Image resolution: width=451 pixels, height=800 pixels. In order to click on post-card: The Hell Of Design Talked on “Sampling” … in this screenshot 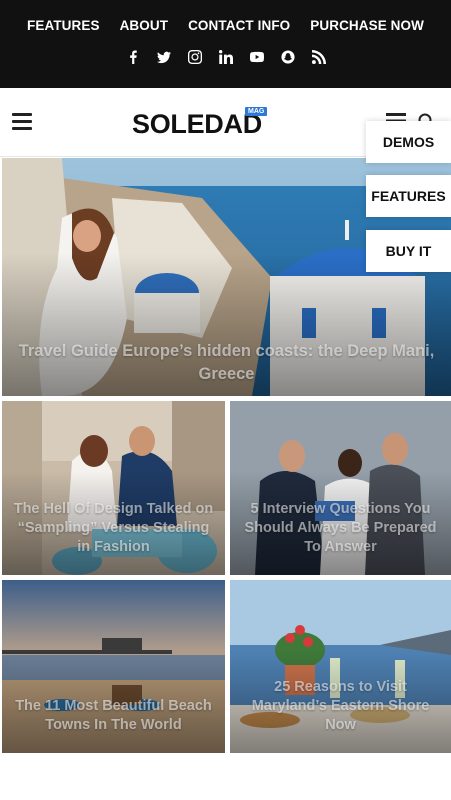, I will do `click(113, 488)`.